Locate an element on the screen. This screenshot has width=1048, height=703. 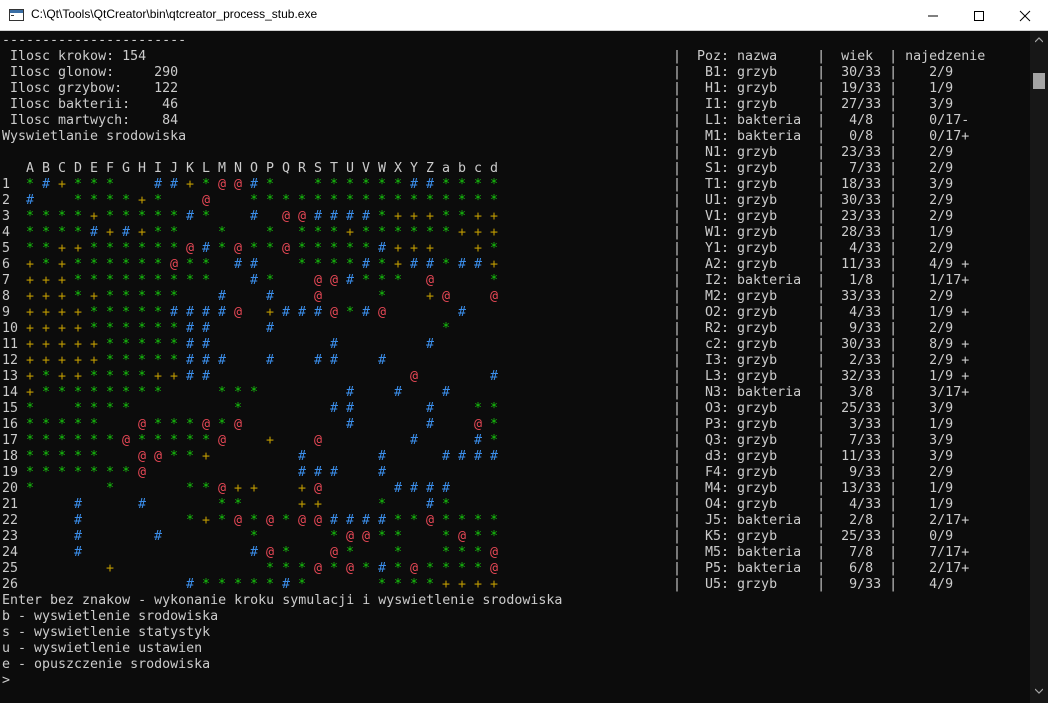
maximize-button is located at coordinates (979, 15).